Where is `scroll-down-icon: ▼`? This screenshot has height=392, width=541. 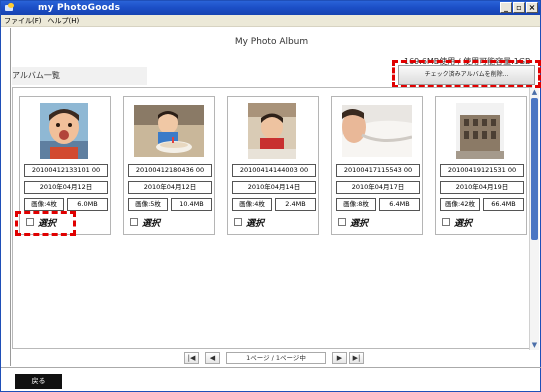 scroll-down-icon: ▼ is located at coordinates (534, 345).